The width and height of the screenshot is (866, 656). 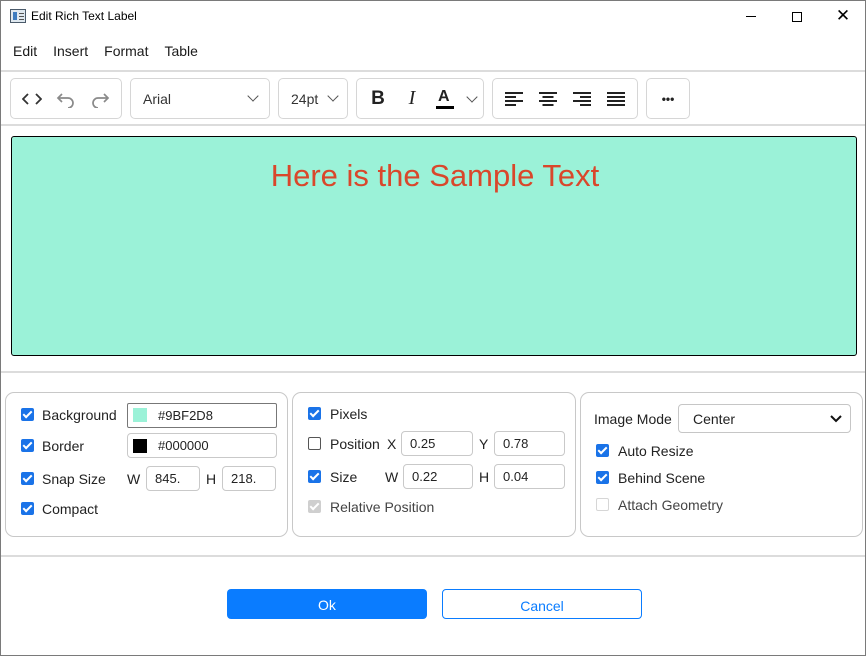 I want to click on text-color-icon: A, so click(x=445, y=98).